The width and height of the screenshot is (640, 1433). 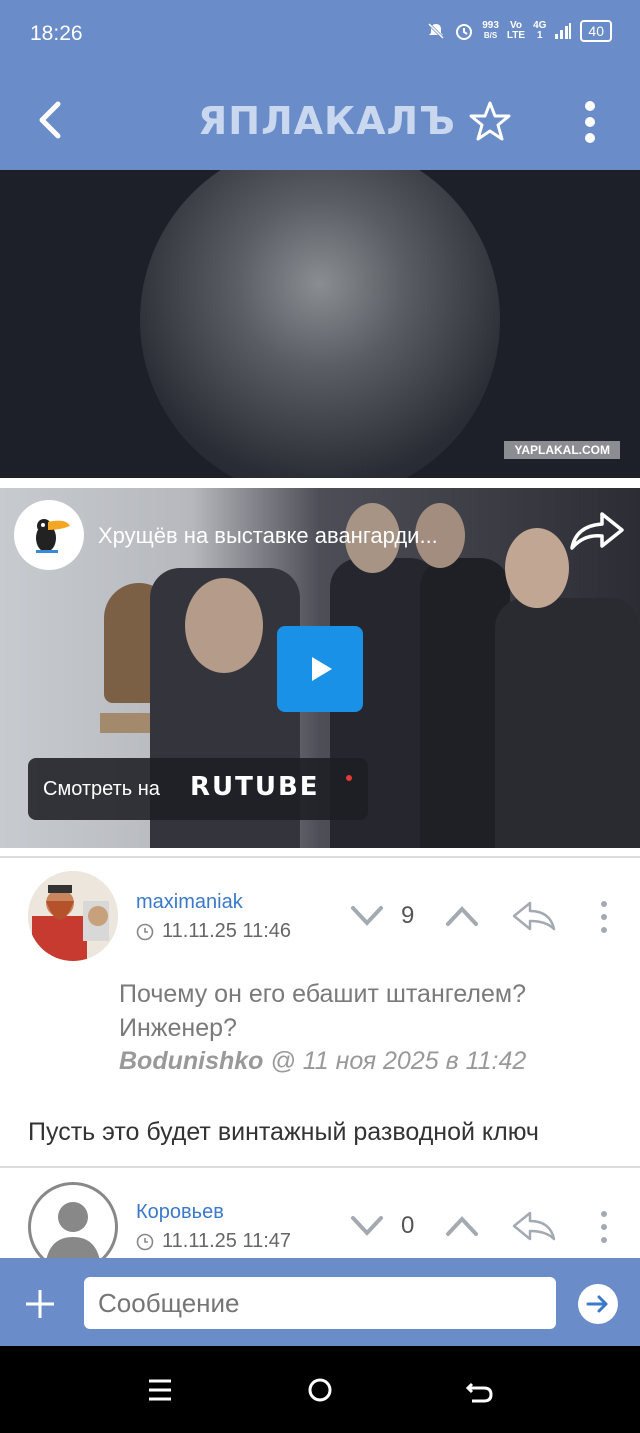 I want to click on comment-score: 9, so click(x=408, y=915).